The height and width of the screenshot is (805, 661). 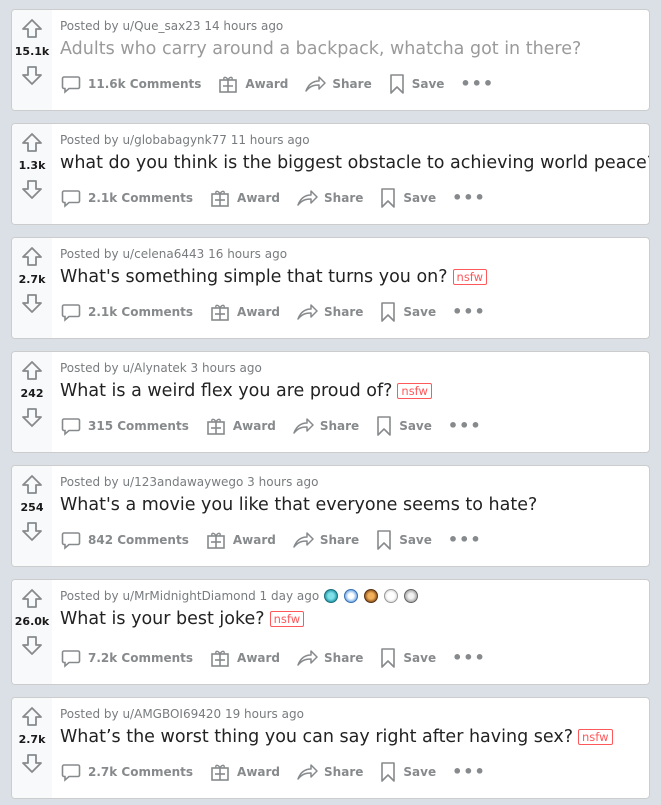 I want to click on post-meta: Posted by u/Que_sax23 14 hours ago, so click(x=350, y=26).